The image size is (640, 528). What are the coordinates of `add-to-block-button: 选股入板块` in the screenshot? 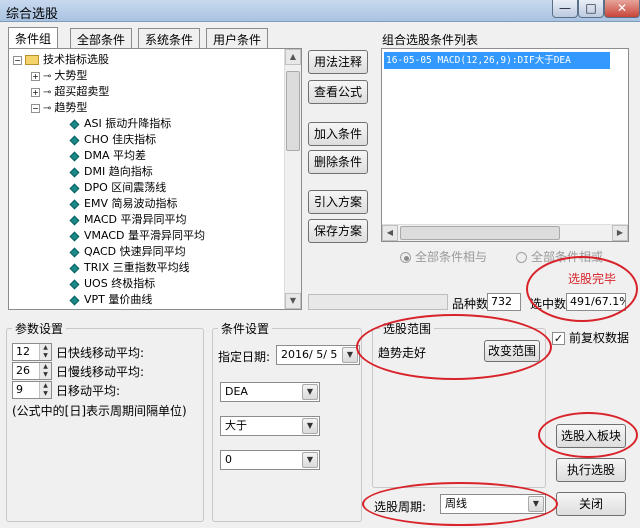 It's located at (591, 436).